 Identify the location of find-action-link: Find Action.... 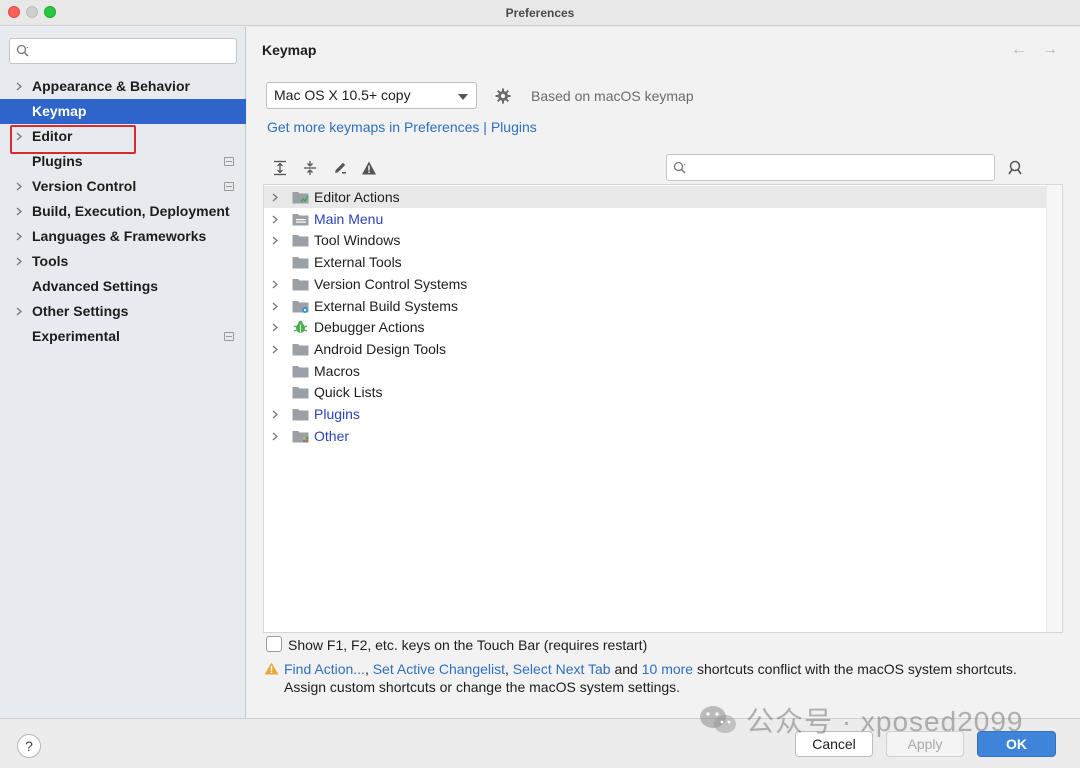
(324, 669).